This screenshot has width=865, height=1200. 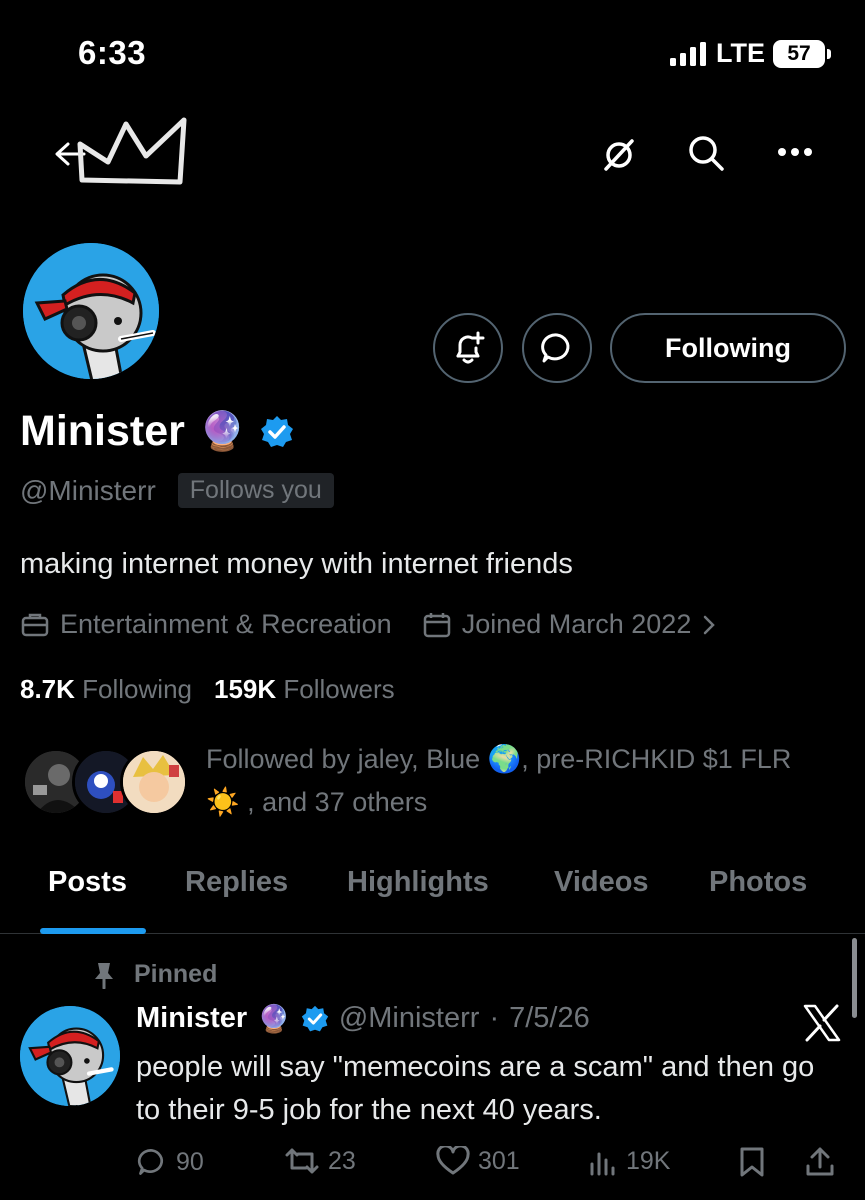 I want to click on more-icon, so click(x=795, y=152).